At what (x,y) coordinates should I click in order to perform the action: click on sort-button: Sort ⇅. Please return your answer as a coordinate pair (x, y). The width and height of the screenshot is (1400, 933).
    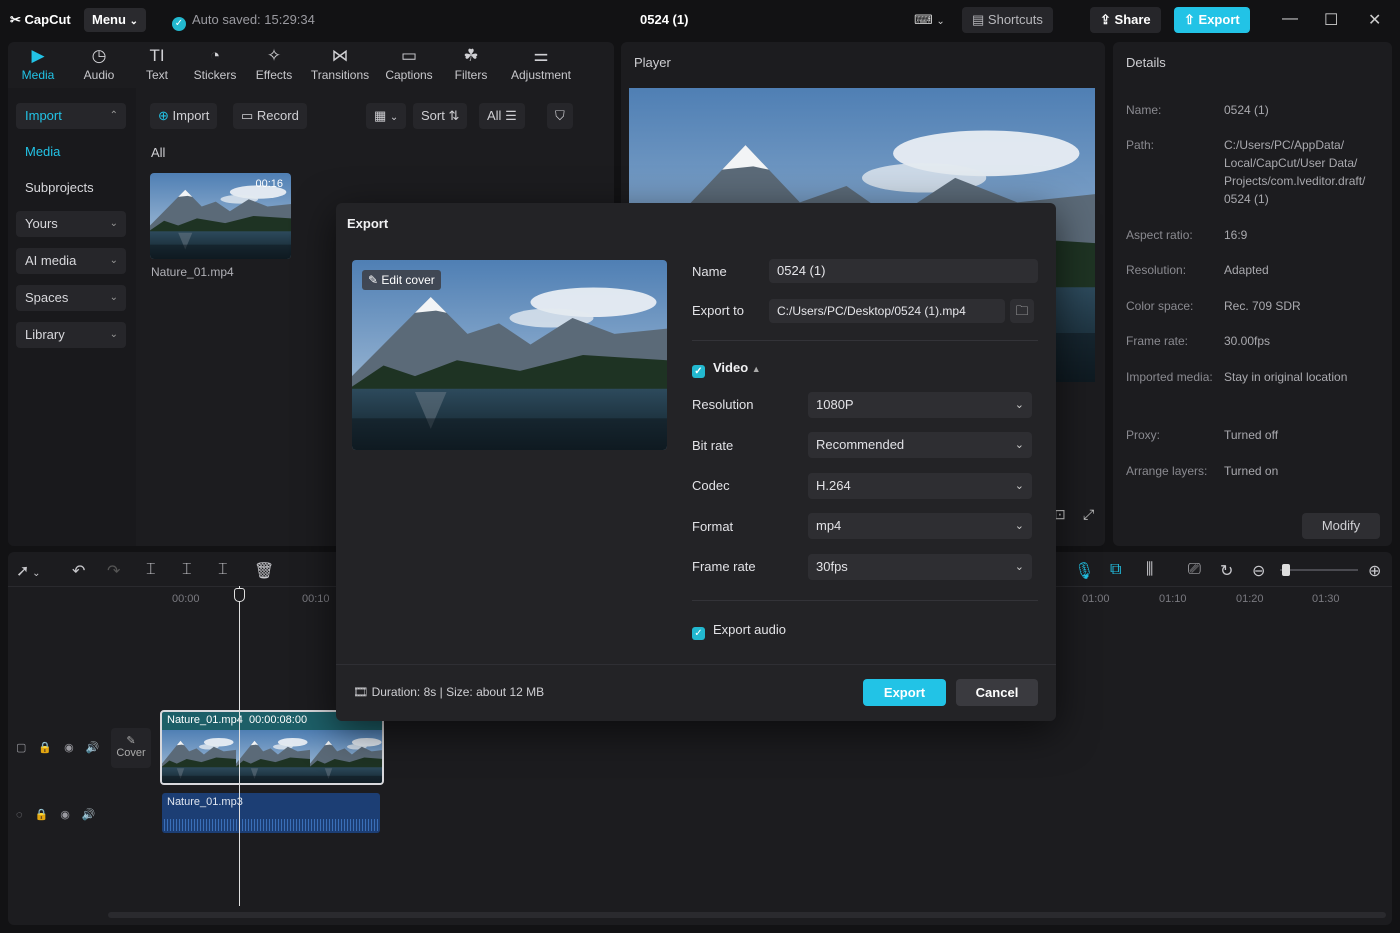
    Looking at the image, I should click on (440, 116).